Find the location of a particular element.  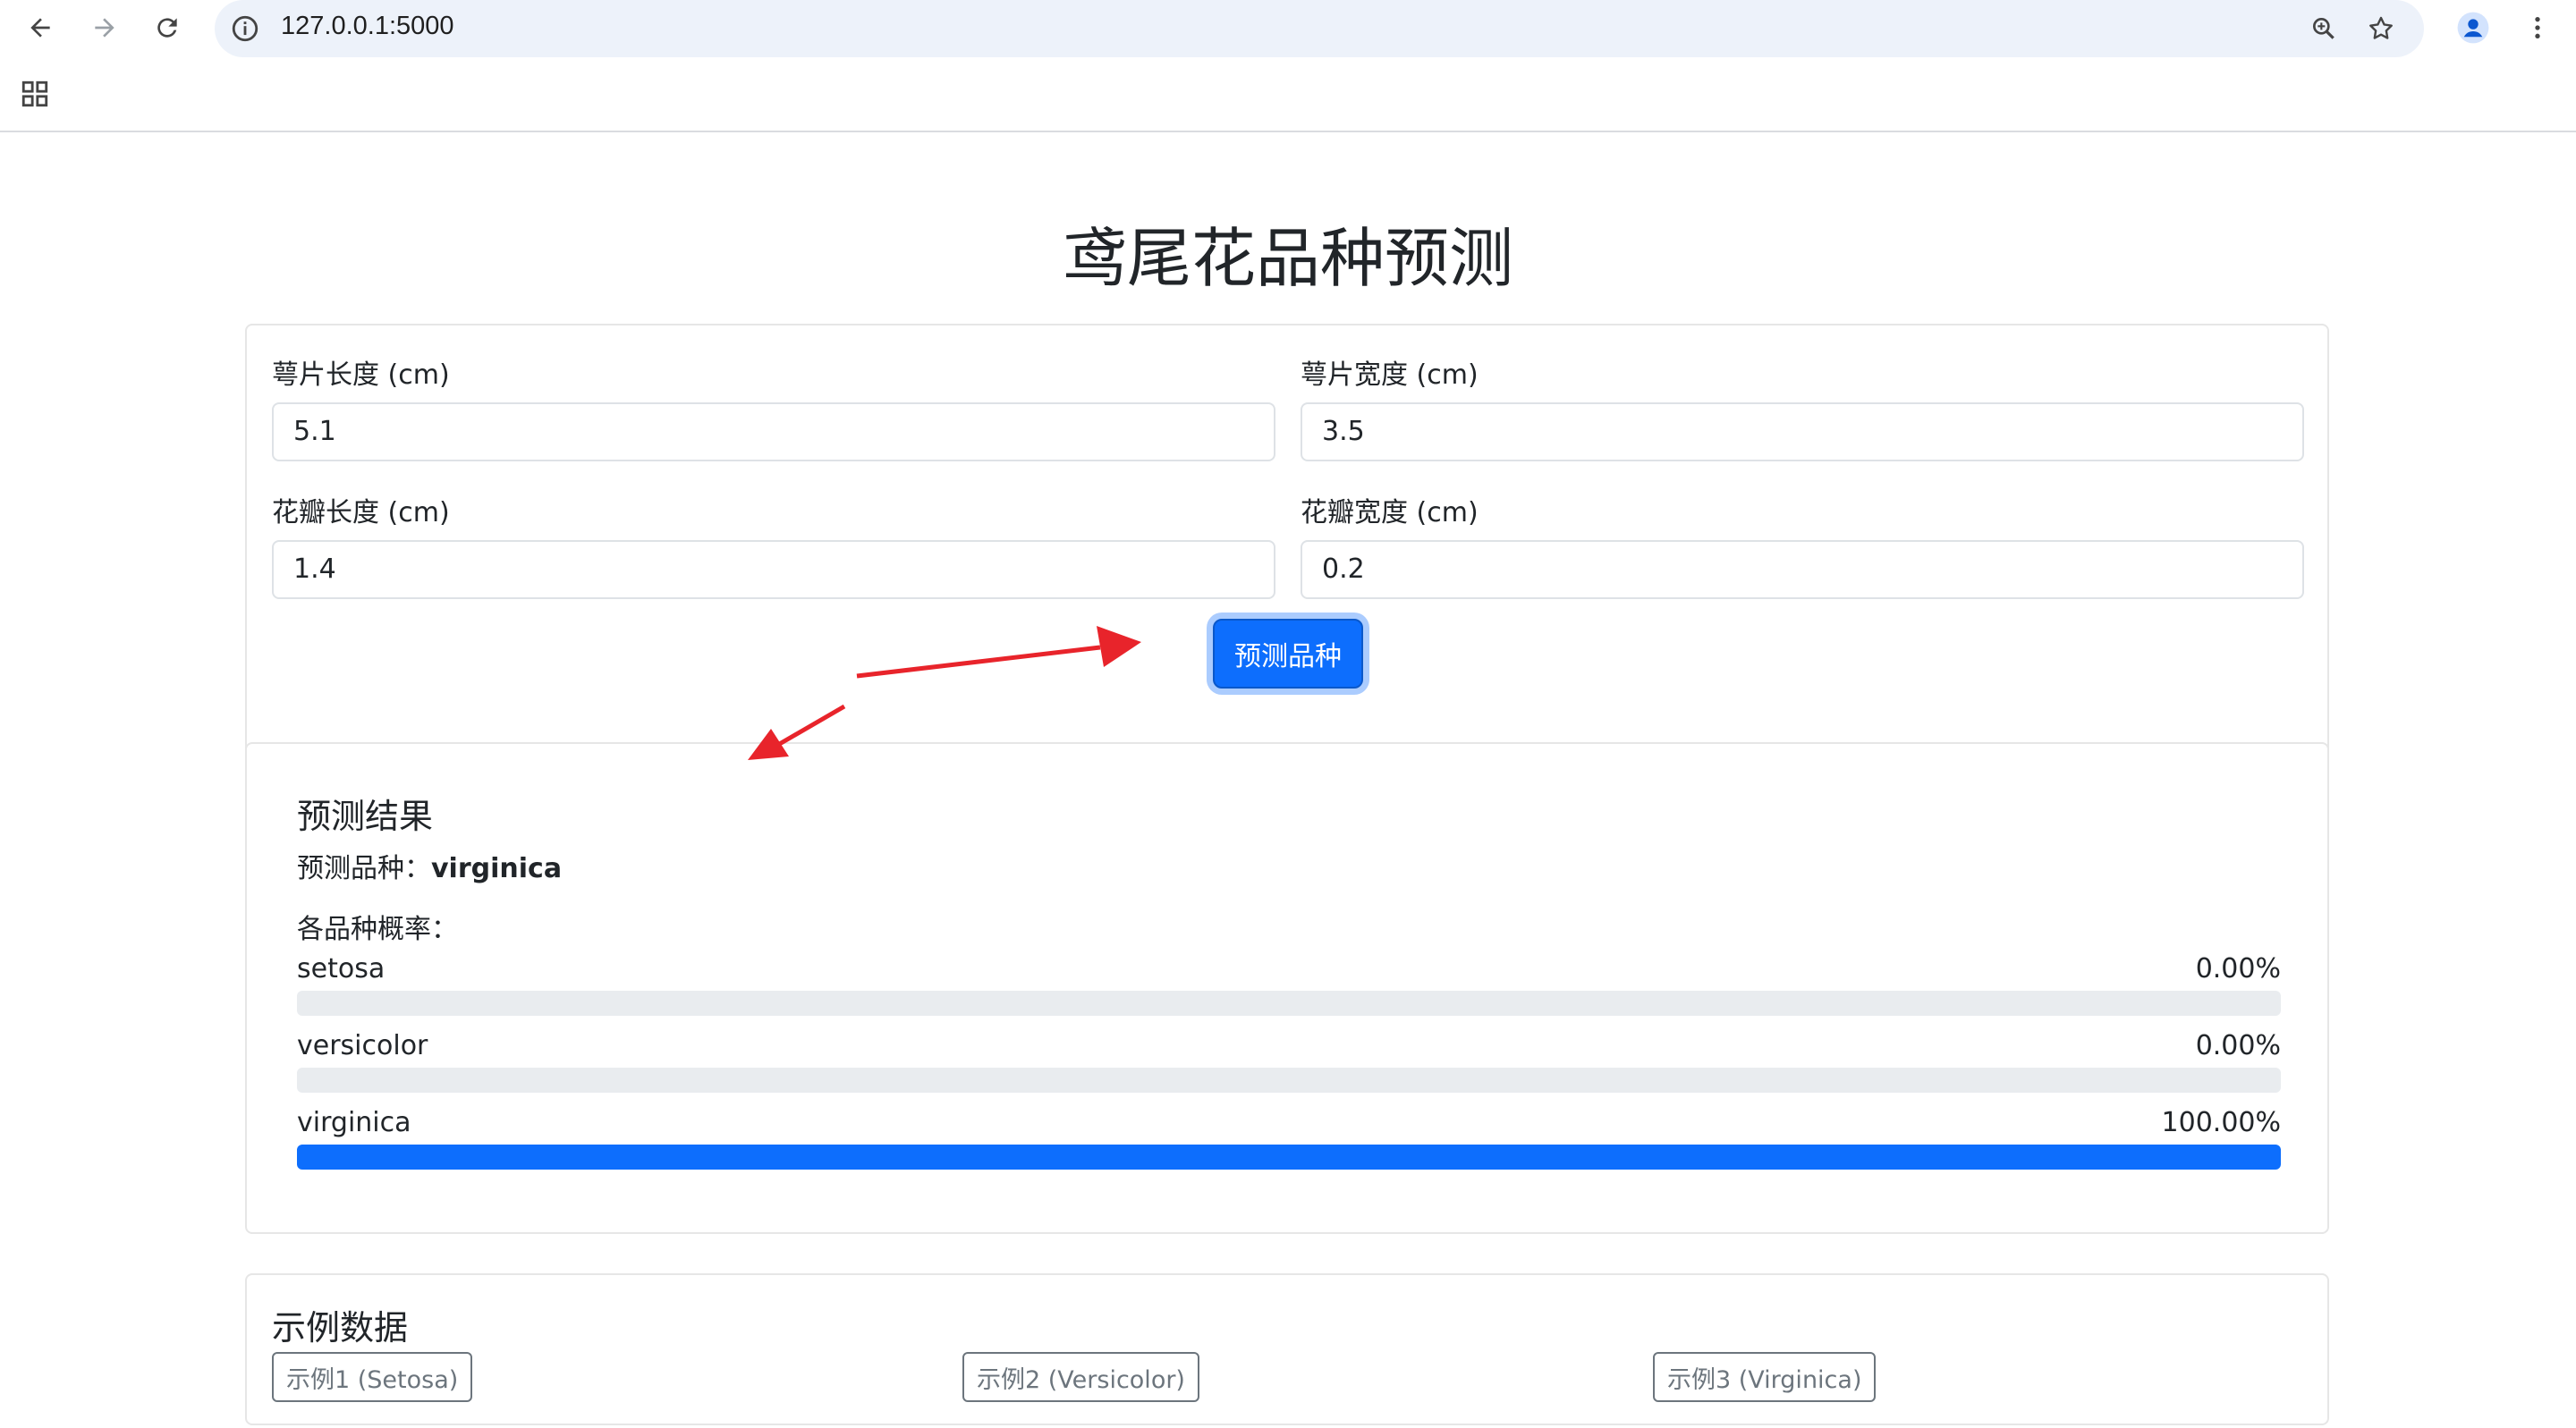

example-setosa-button: 示例1 (Setosa) is located at coordinates (372, 1377).